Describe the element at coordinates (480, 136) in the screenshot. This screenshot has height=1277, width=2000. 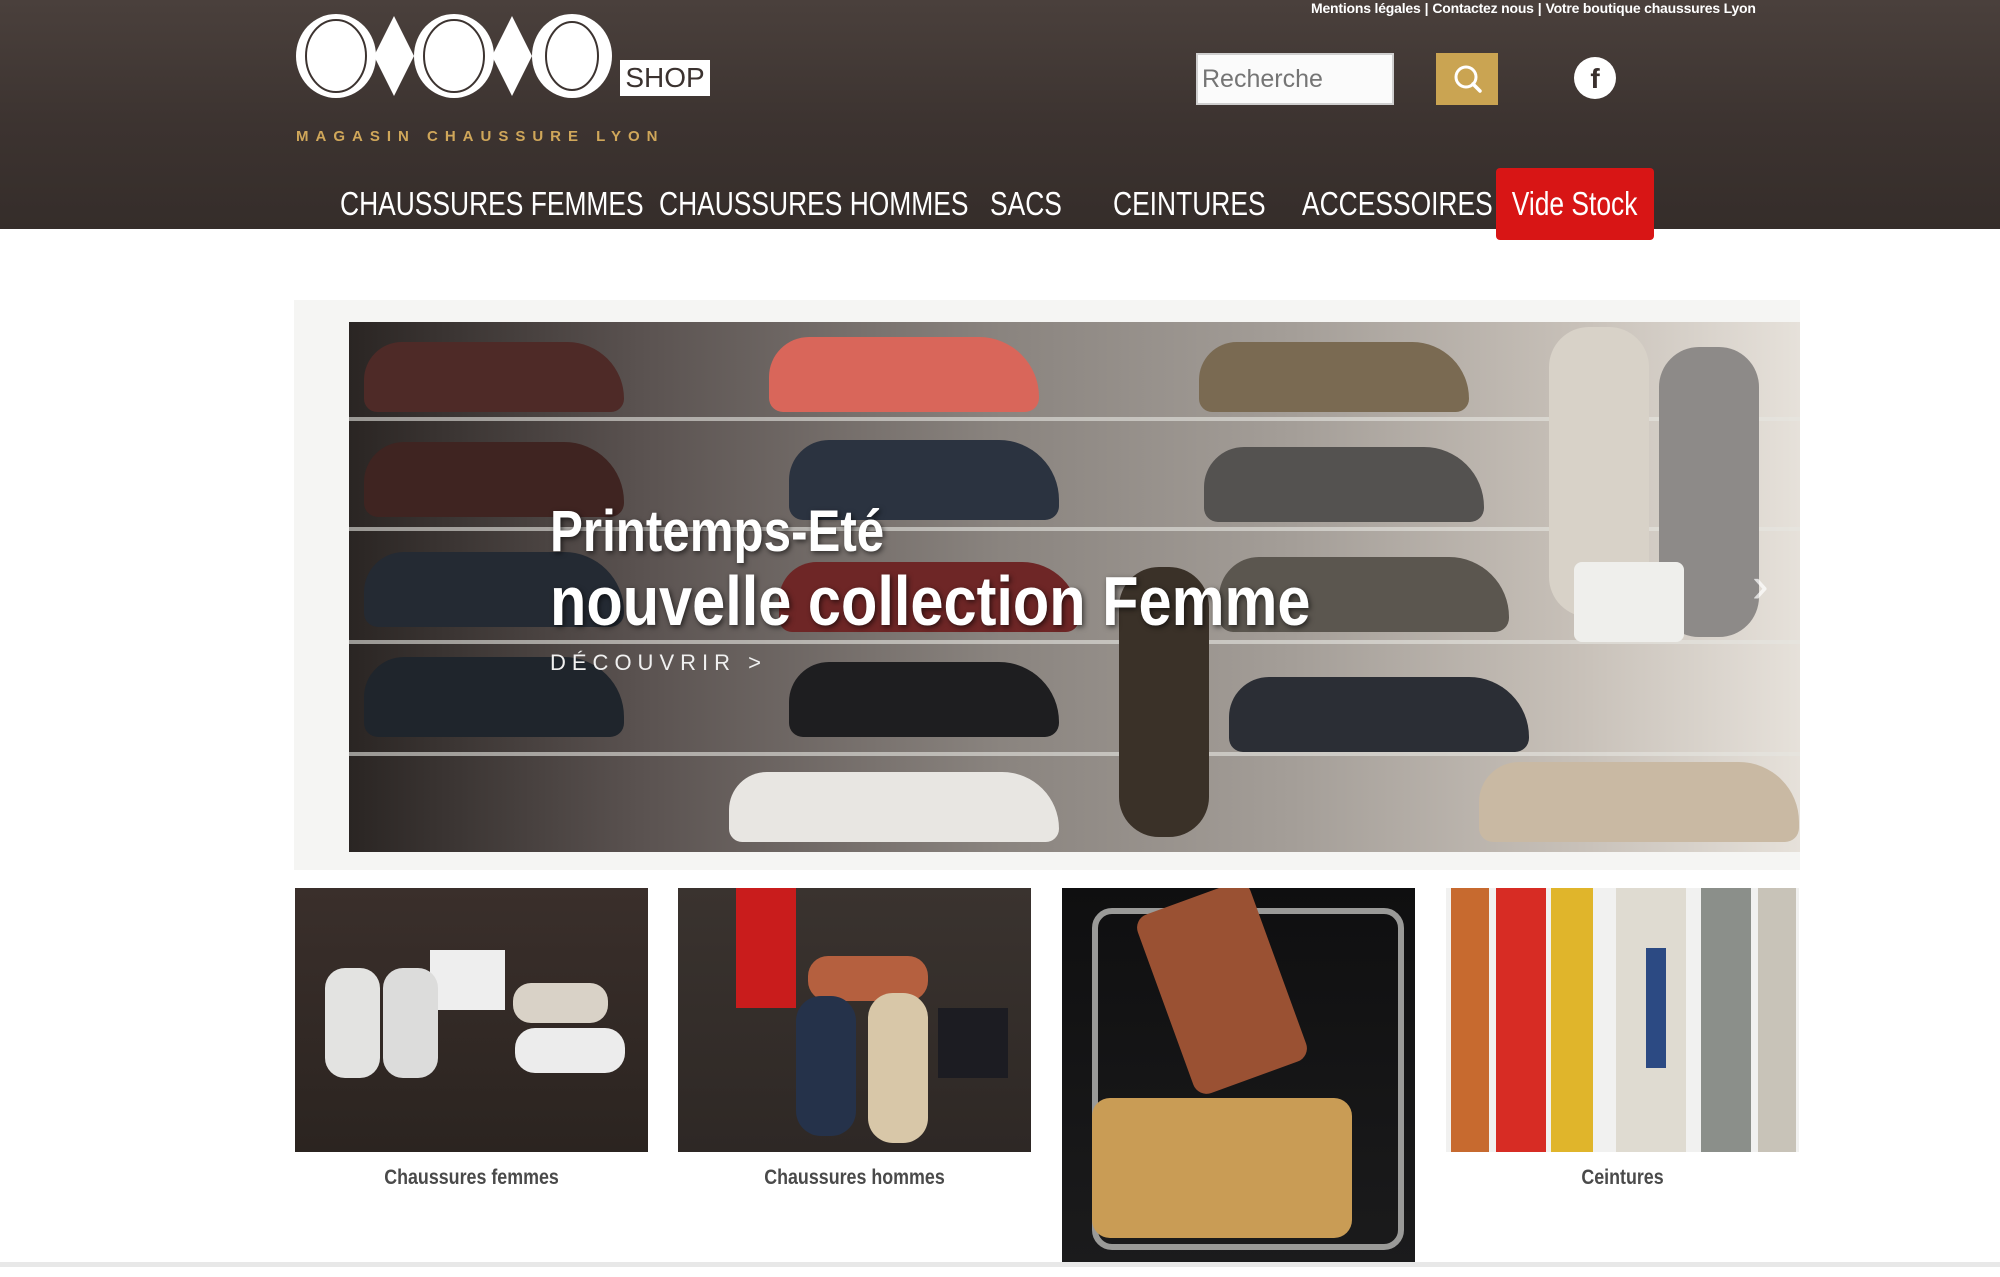
I see `logo-tagline: MAGASIN CHAUSSURE LYON` at that location.